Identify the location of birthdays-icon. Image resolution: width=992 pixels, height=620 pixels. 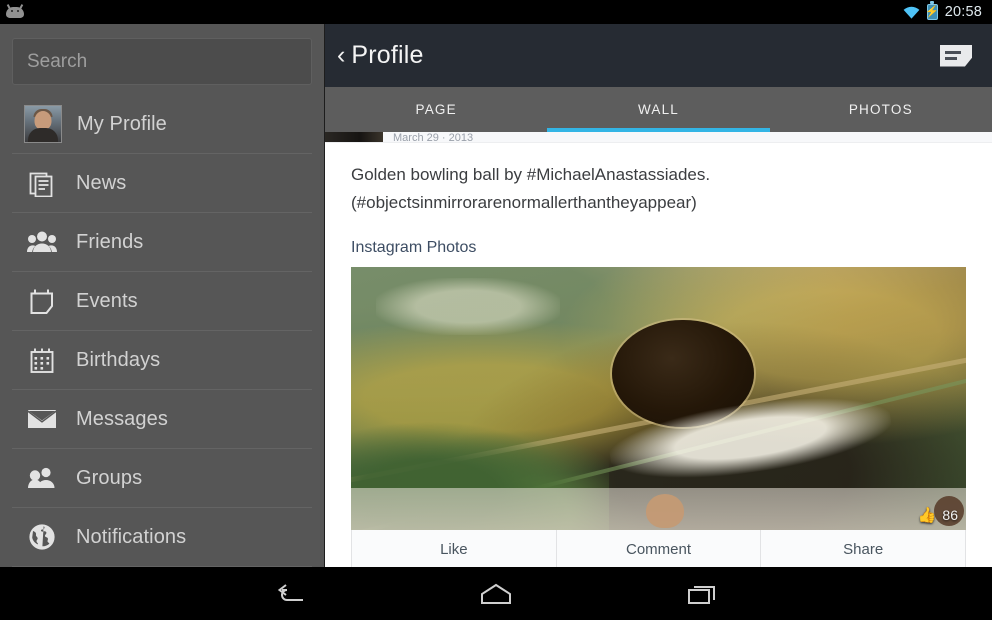
(42, 360).